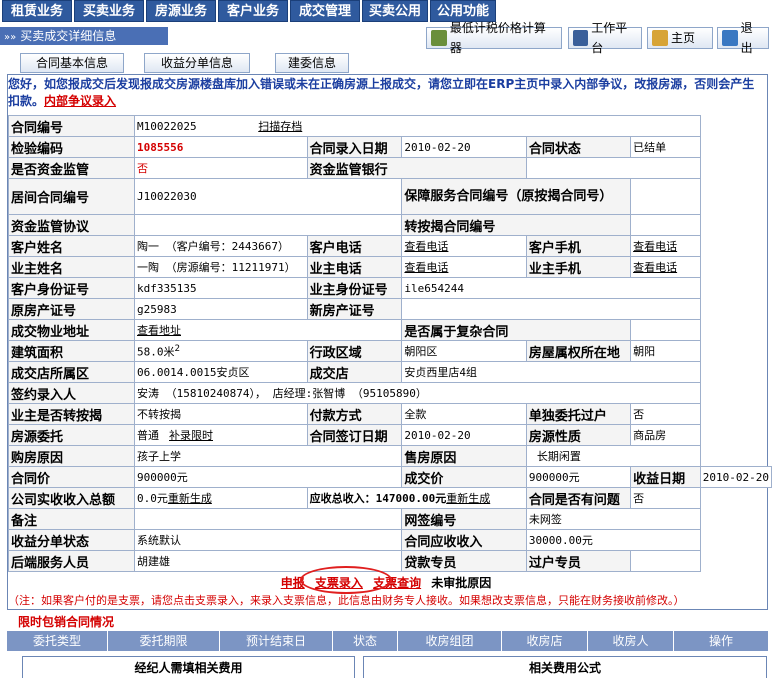 This screenshot has width=772, height=678. Describe the element at coordinates (354, 435) in the screenshot. I see `cell-label: 合同签订日期` at that location.